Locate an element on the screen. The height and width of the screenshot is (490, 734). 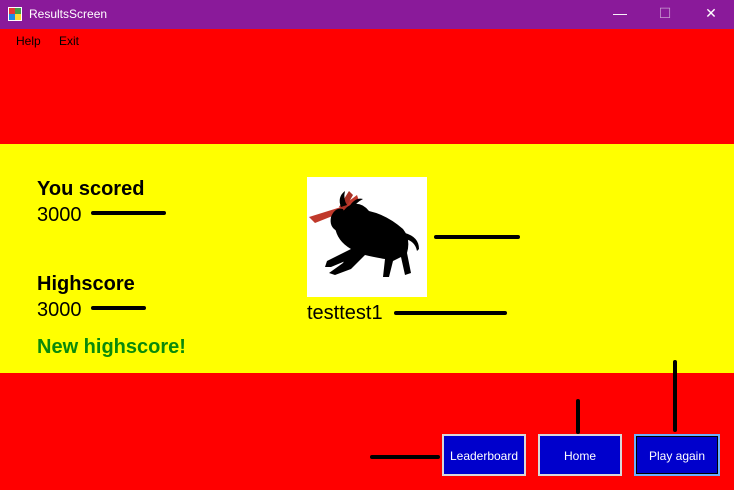
play-again-button: Play again is located at coordinates (677, 455).